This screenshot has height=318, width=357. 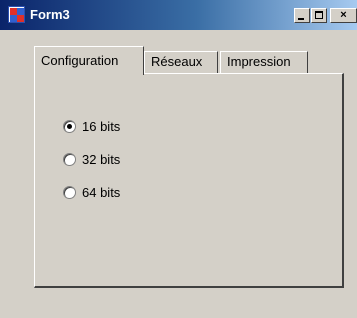 I want to click on minimize-button, so click(x=302, y=15).